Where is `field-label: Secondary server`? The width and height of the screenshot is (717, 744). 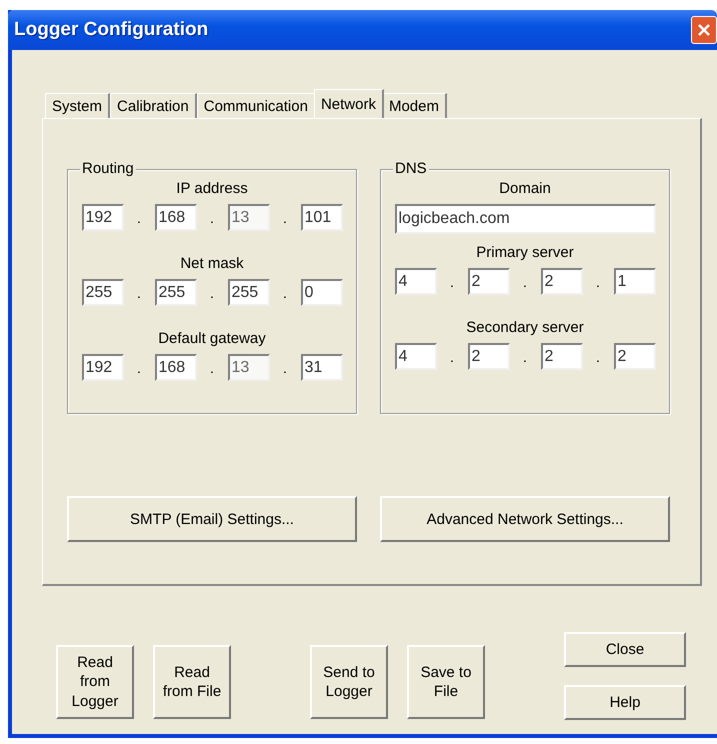 field-label: Secondary server is located at coordinates (525, 328).